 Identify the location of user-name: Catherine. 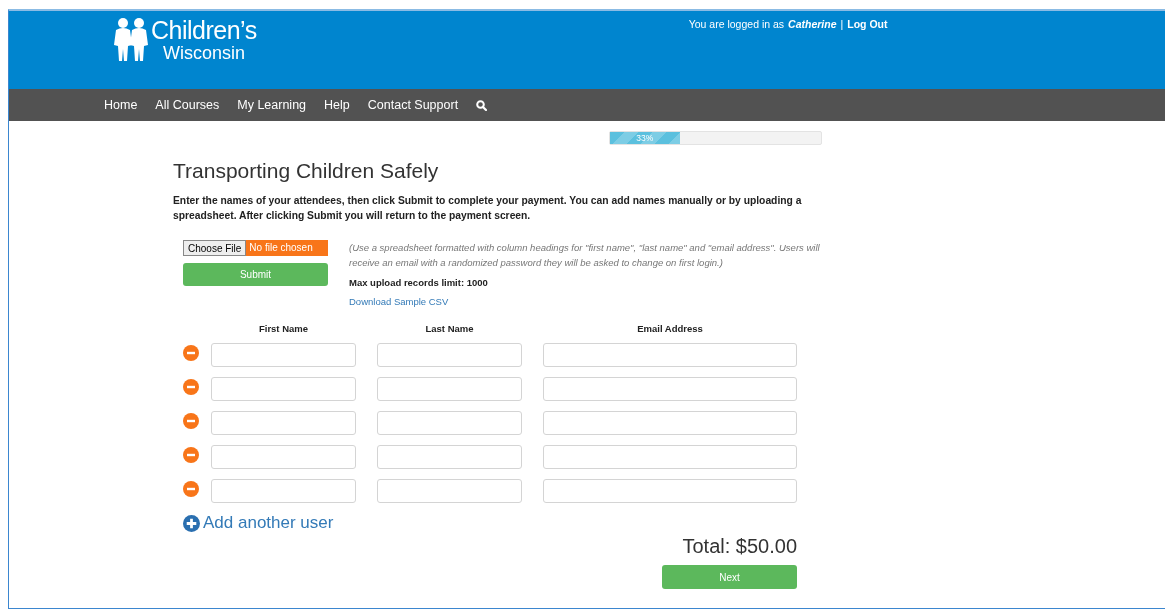
(812, 24).